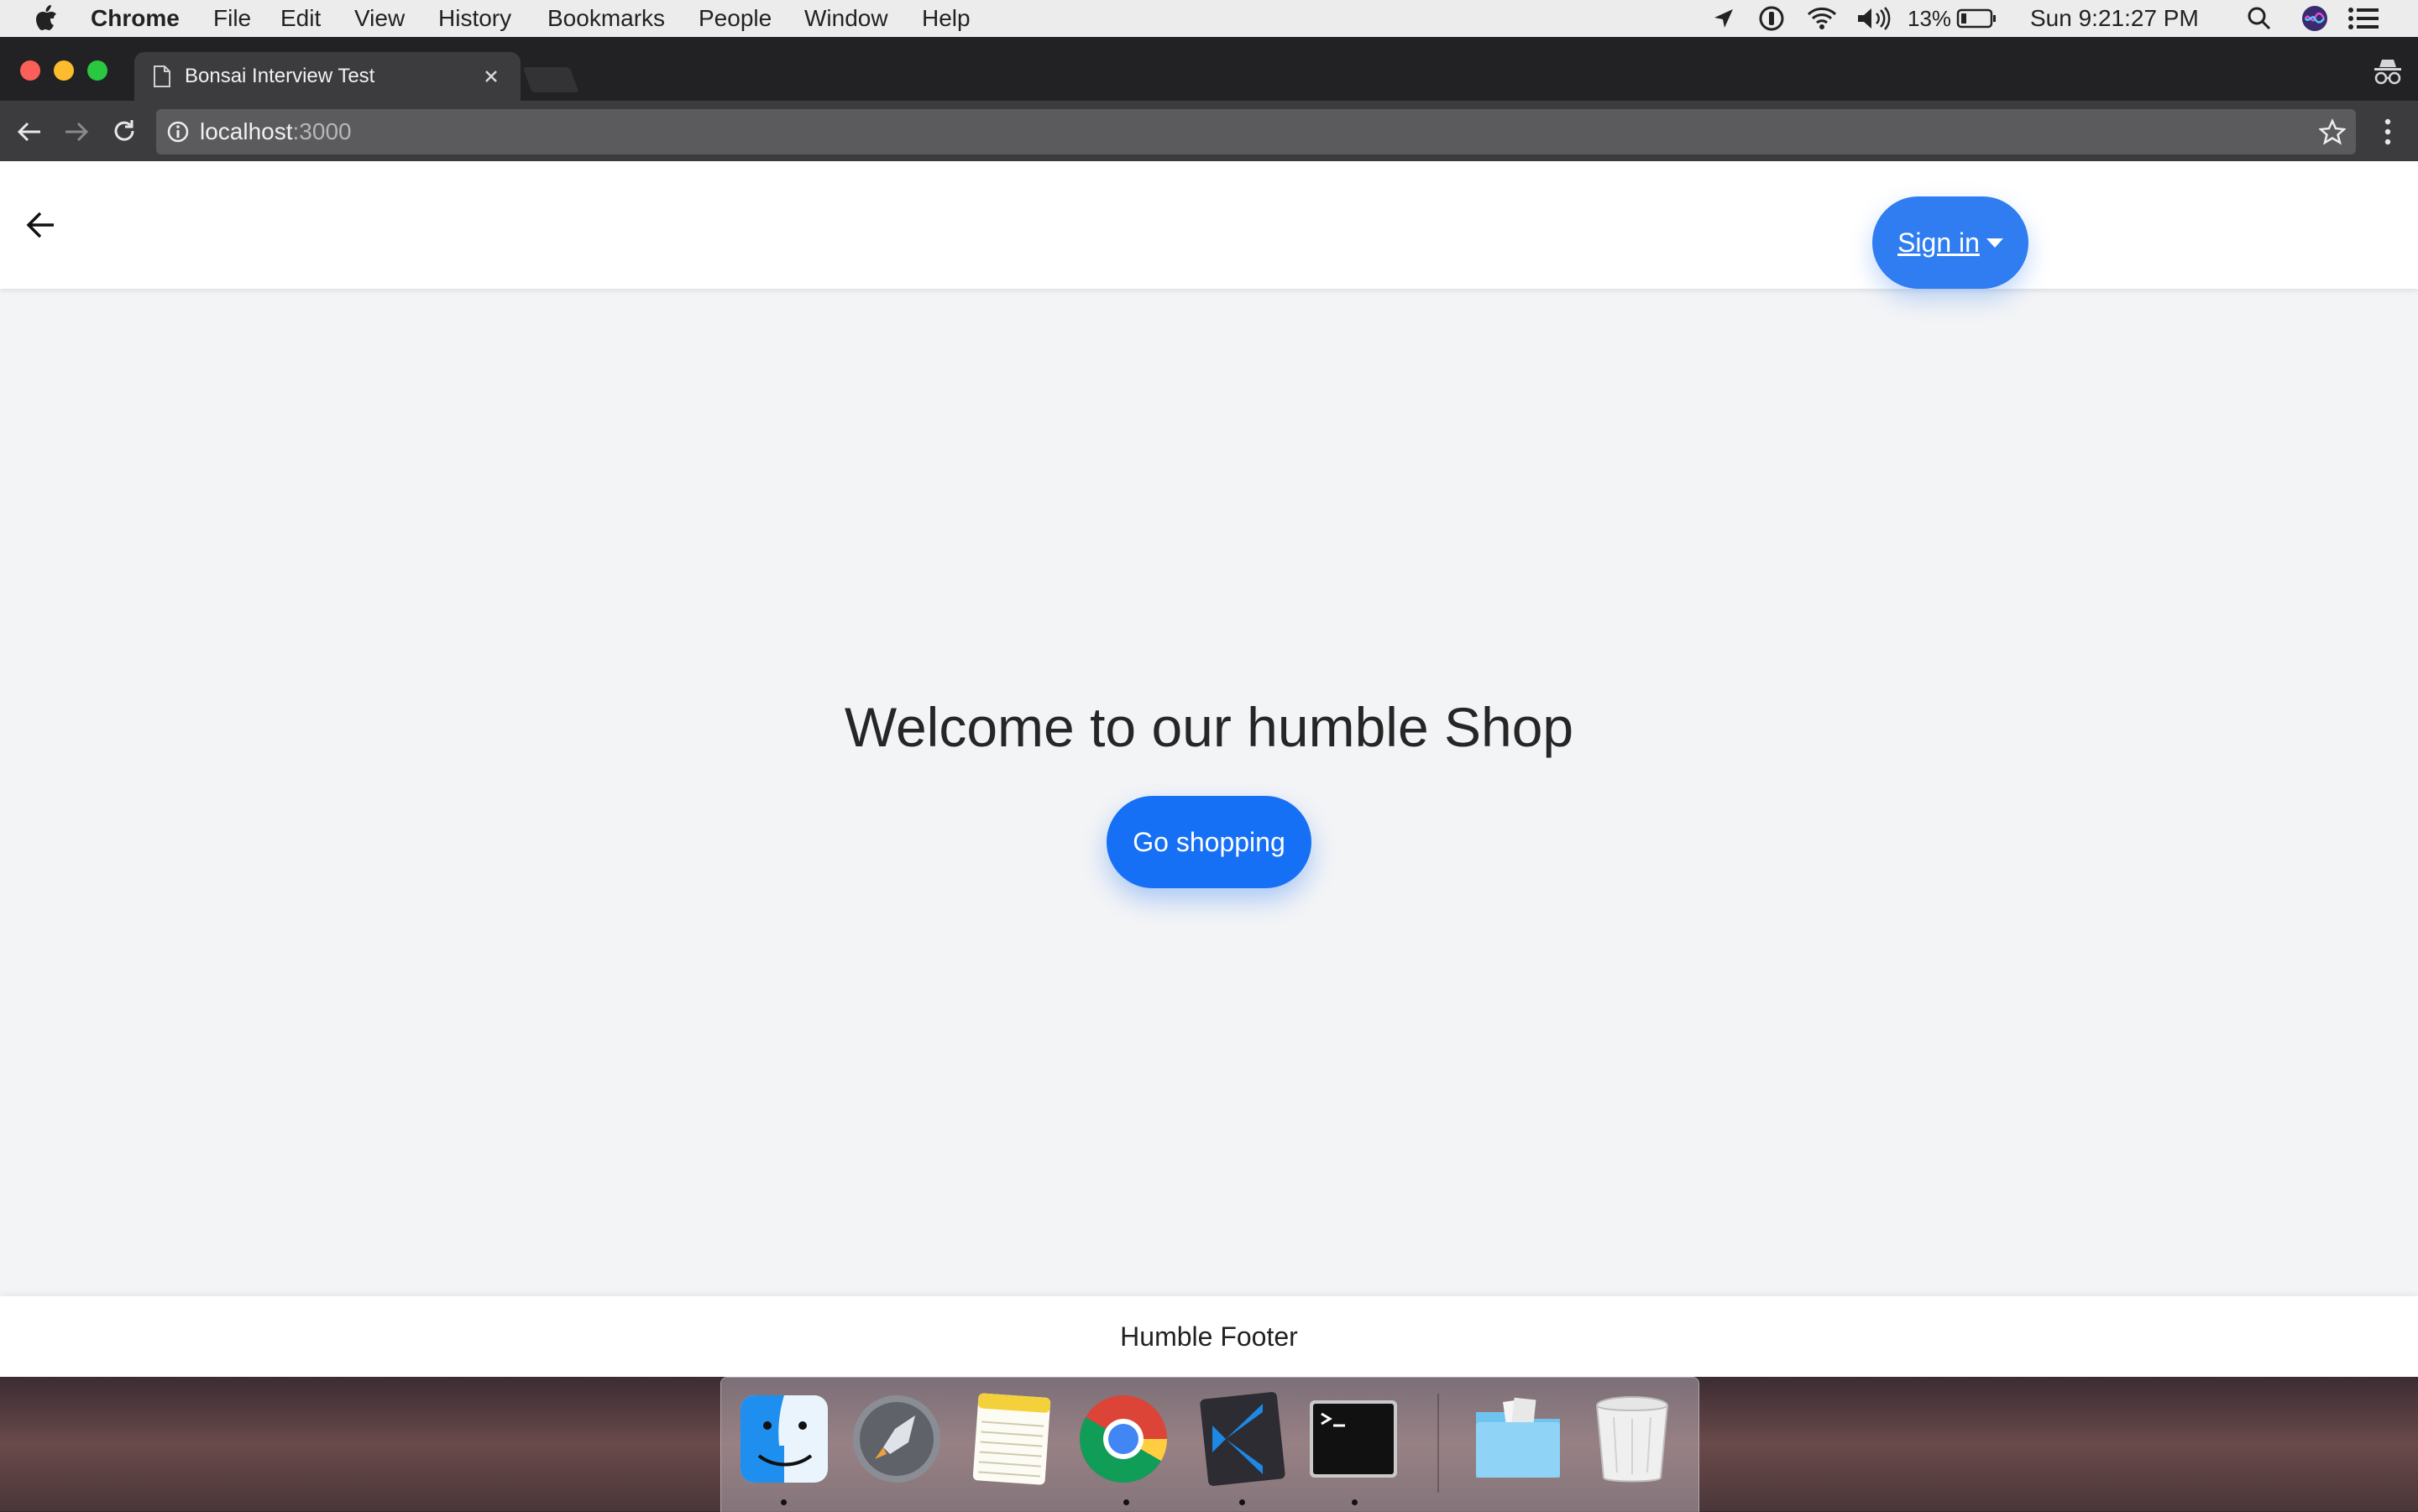 Image resolution: width=2418 pixels, height=1512 pixels. What do you see at coordinates (2387, 72) in the screenshot?
I see `incognito-icon` at bounding box center [2387, 72].